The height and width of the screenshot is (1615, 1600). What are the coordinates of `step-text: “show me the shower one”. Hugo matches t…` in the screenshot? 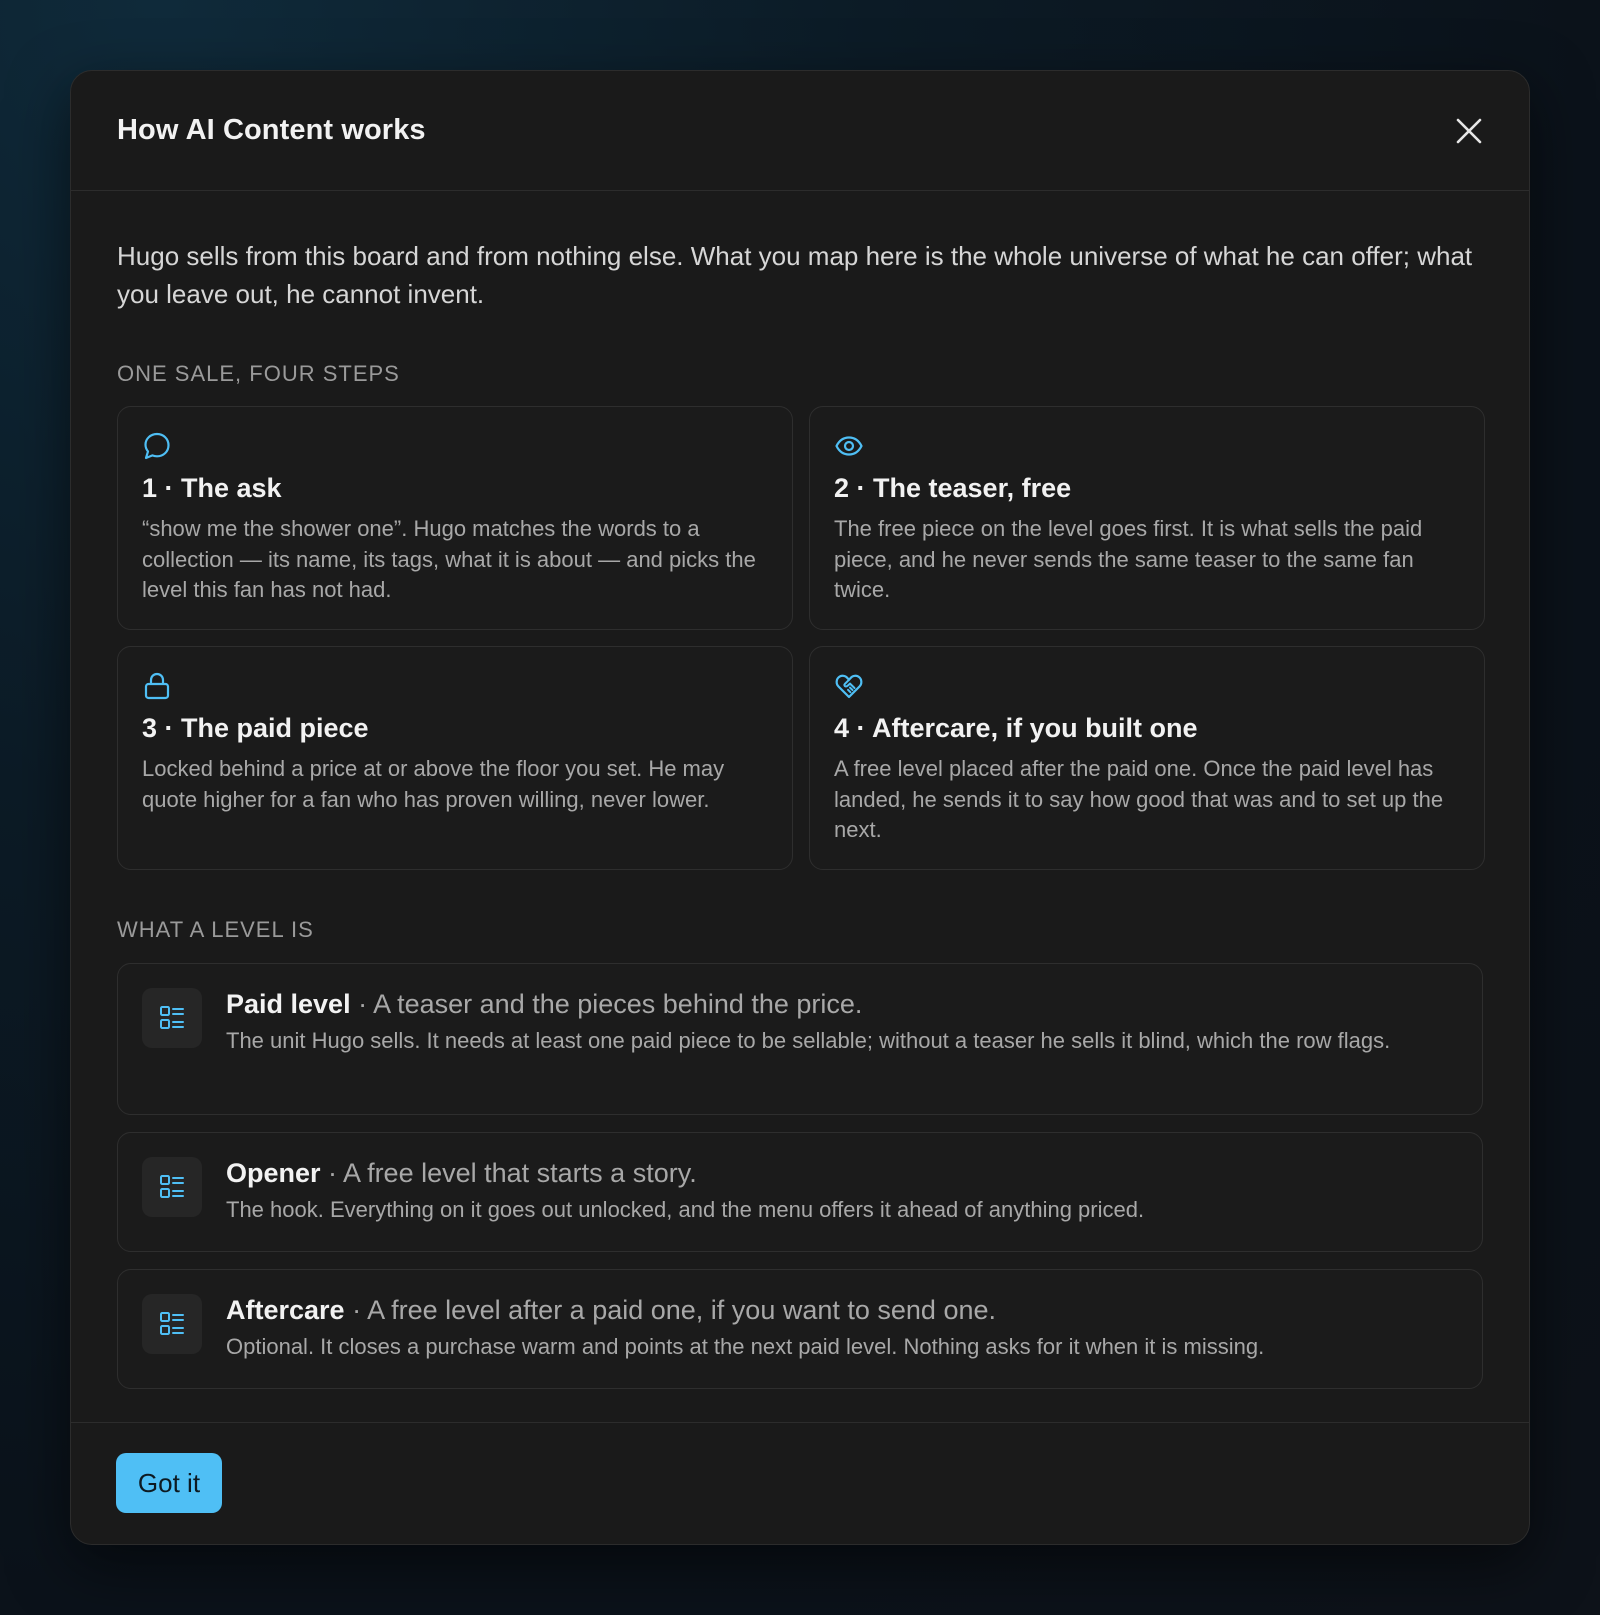 It's located at (449, 559).